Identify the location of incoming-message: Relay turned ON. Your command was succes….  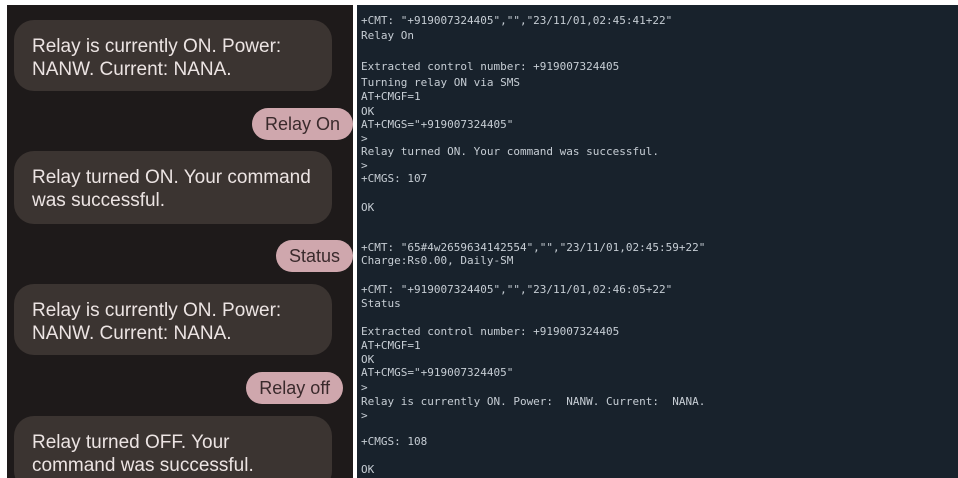
(173, 187).